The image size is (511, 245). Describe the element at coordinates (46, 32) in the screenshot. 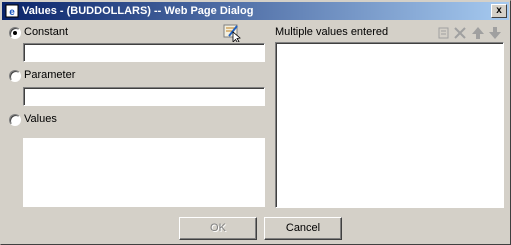

I see `constant-label: Constant` at that location.